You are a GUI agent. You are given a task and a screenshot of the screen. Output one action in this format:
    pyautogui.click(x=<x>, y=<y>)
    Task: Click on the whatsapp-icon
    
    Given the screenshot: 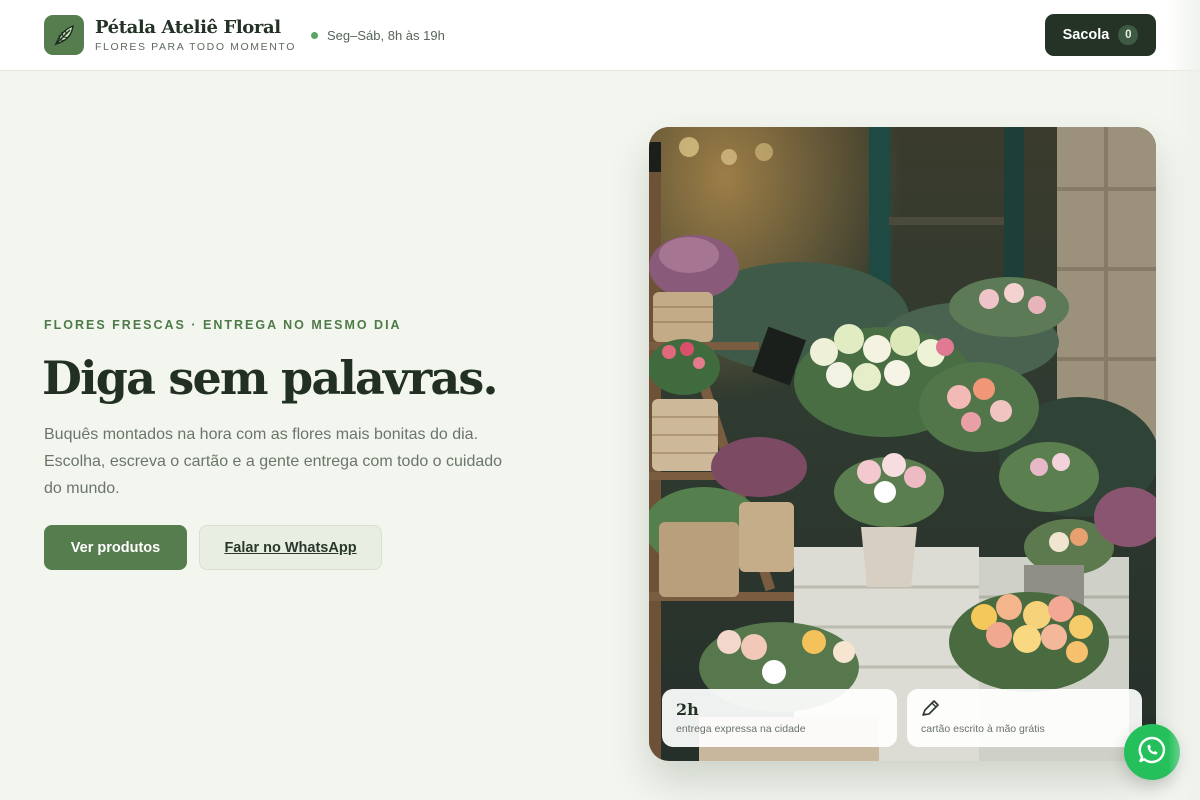 What is the action you would take?
    pyautogui.click(x=1152, y=752)
    